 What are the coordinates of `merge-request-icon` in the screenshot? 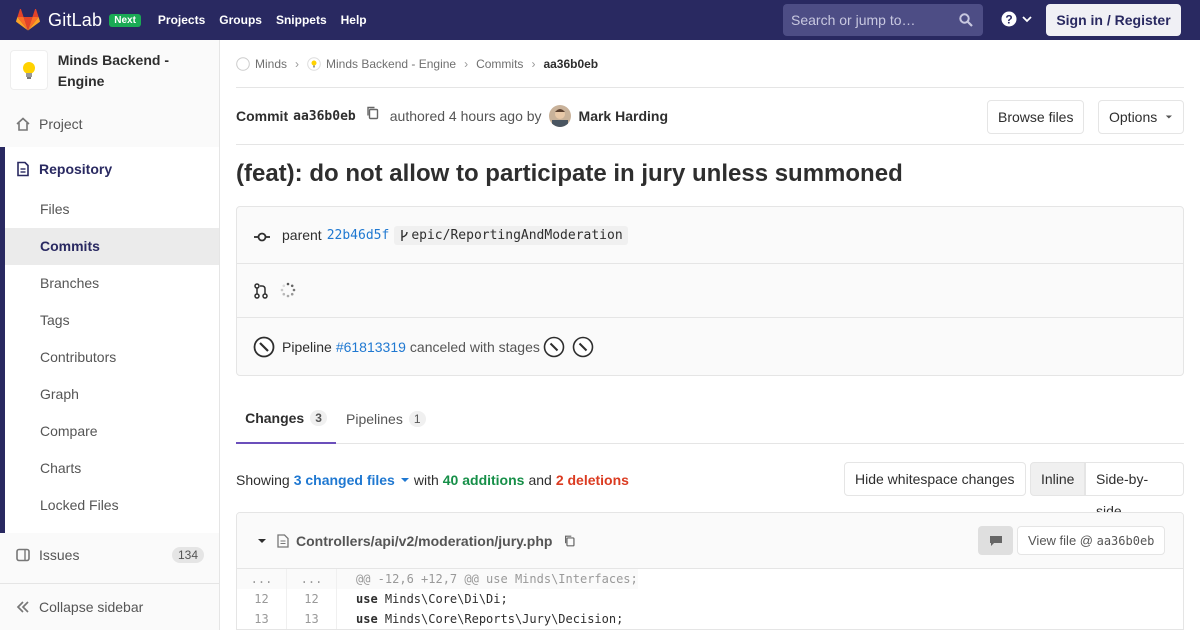 It's located at (261, 290).